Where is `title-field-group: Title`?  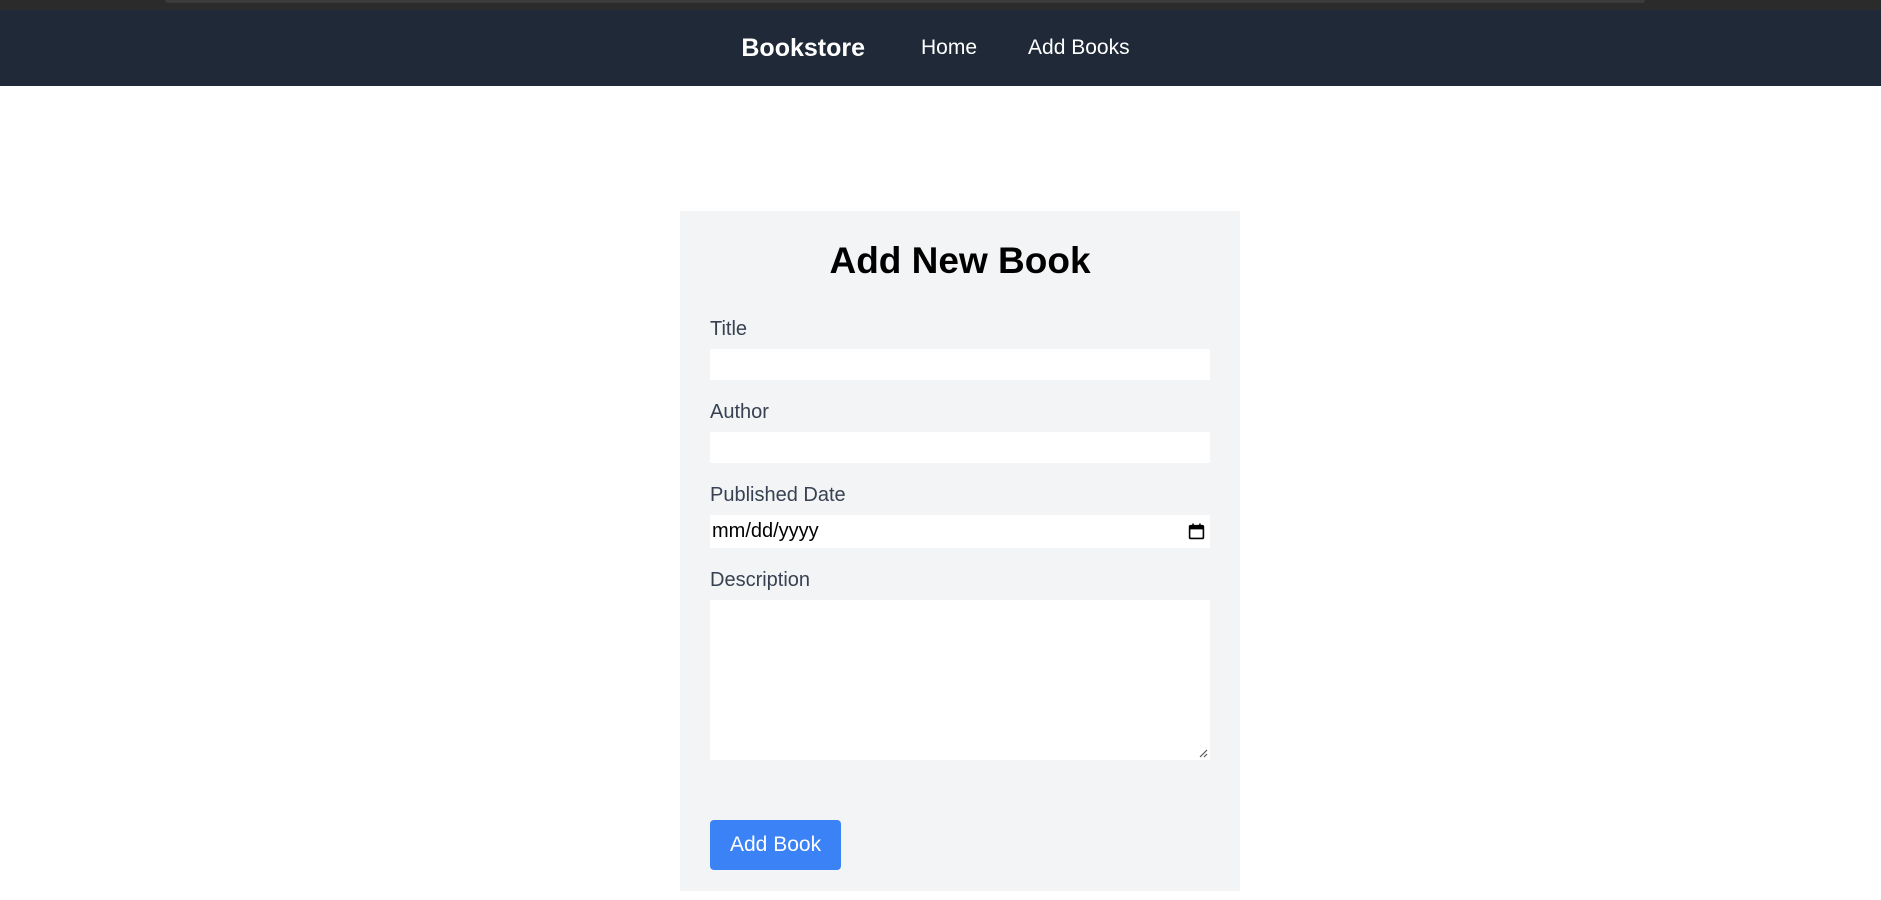
title-field-group: Title is located at coordinates (960, 348).